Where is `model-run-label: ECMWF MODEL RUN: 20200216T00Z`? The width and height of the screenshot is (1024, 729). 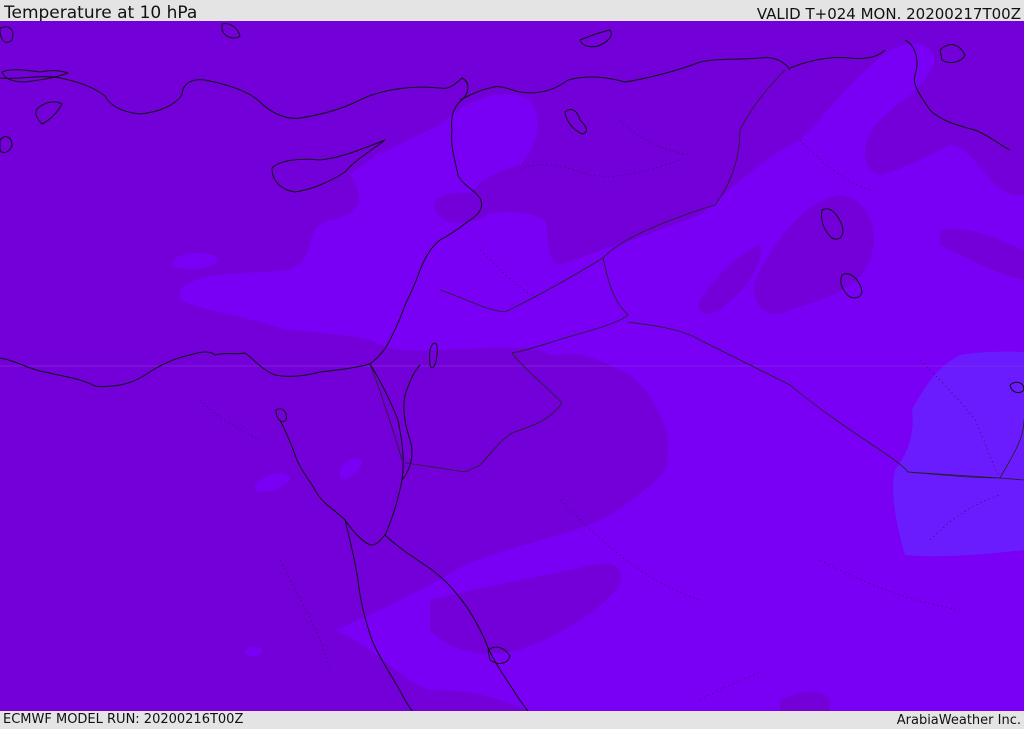
model-run-label: ECMWF MODEL RUN: 20200216T00Z is located at coordinates (123, 719).